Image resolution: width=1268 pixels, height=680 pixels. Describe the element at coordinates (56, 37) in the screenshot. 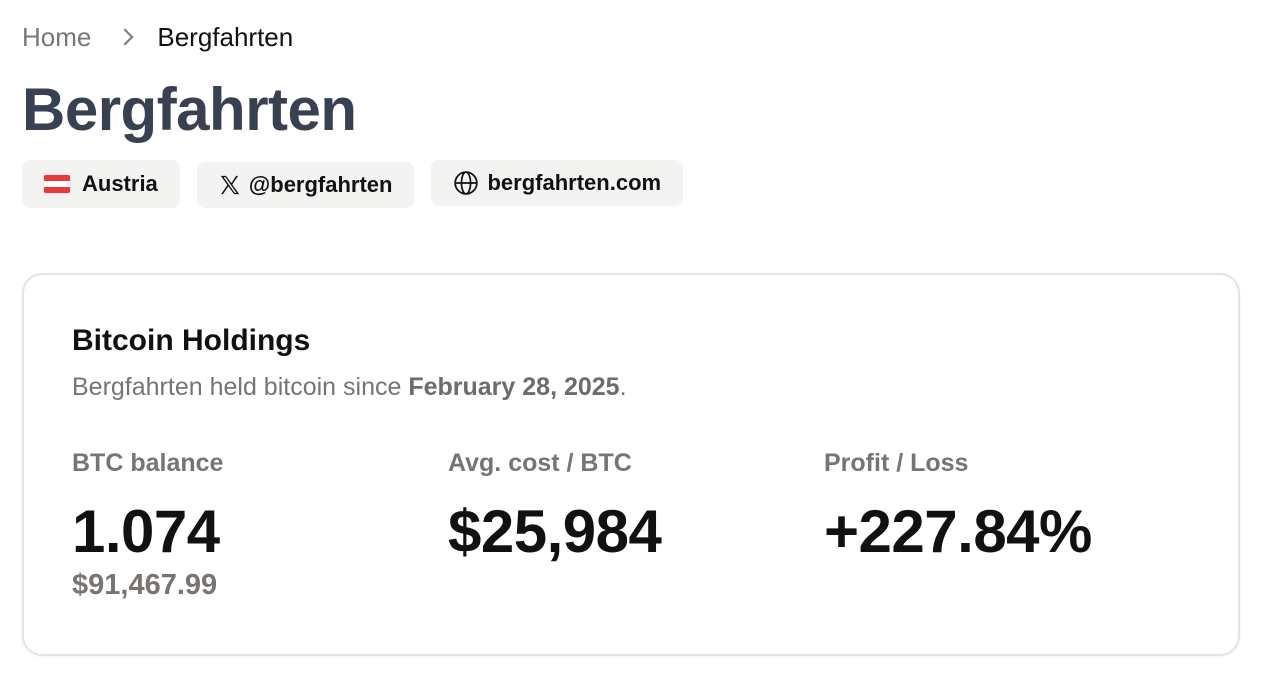

I see `breadcrumb-home-link: Home` at that location.